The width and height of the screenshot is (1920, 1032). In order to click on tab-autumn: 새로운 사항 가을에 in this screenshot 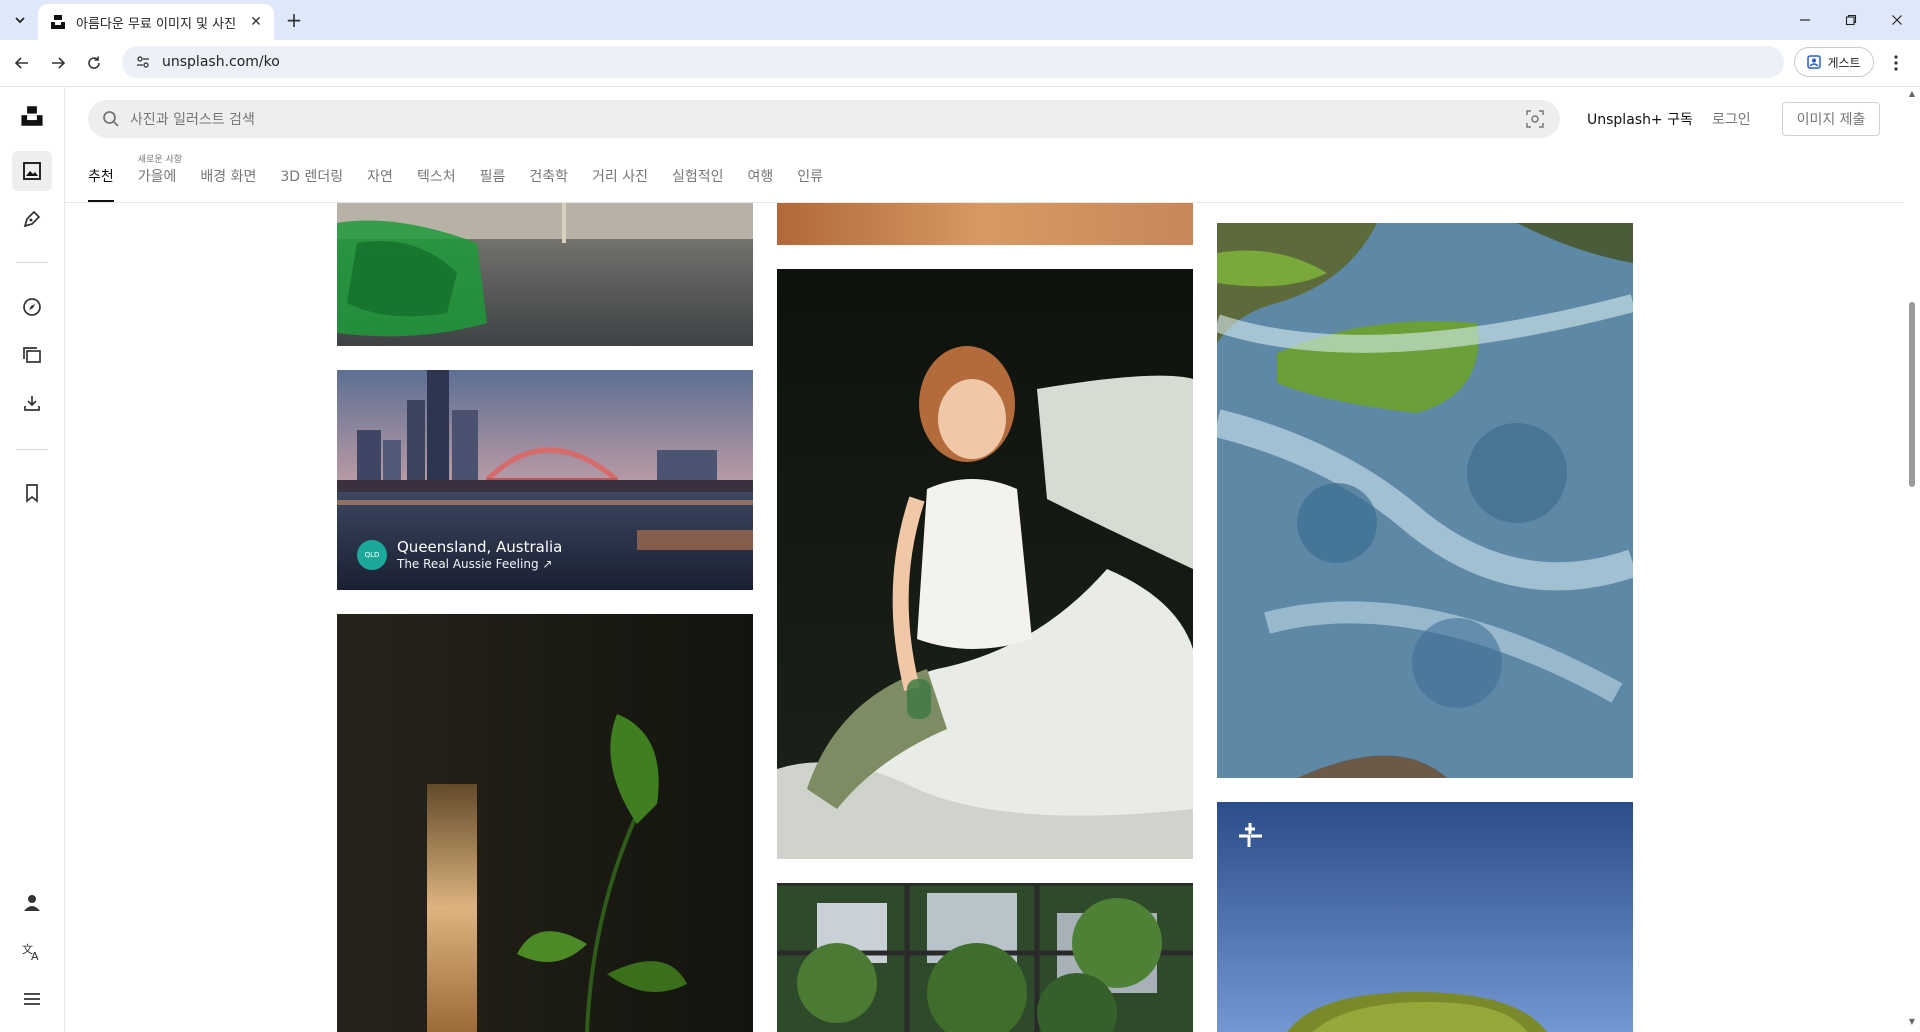, I will do `click(157, 176)`.